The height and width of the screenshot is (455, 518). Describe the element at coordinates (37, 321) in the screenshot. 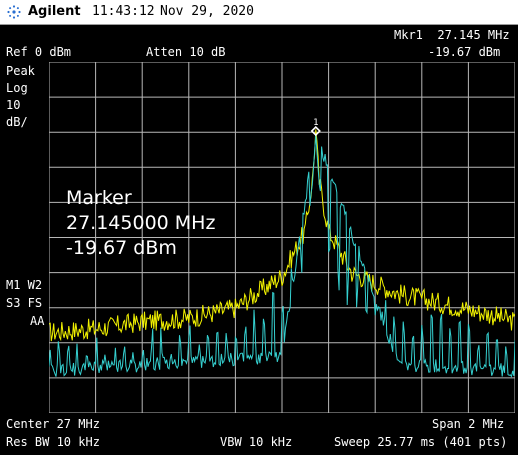

I see `trace-aa: AA` at that location.